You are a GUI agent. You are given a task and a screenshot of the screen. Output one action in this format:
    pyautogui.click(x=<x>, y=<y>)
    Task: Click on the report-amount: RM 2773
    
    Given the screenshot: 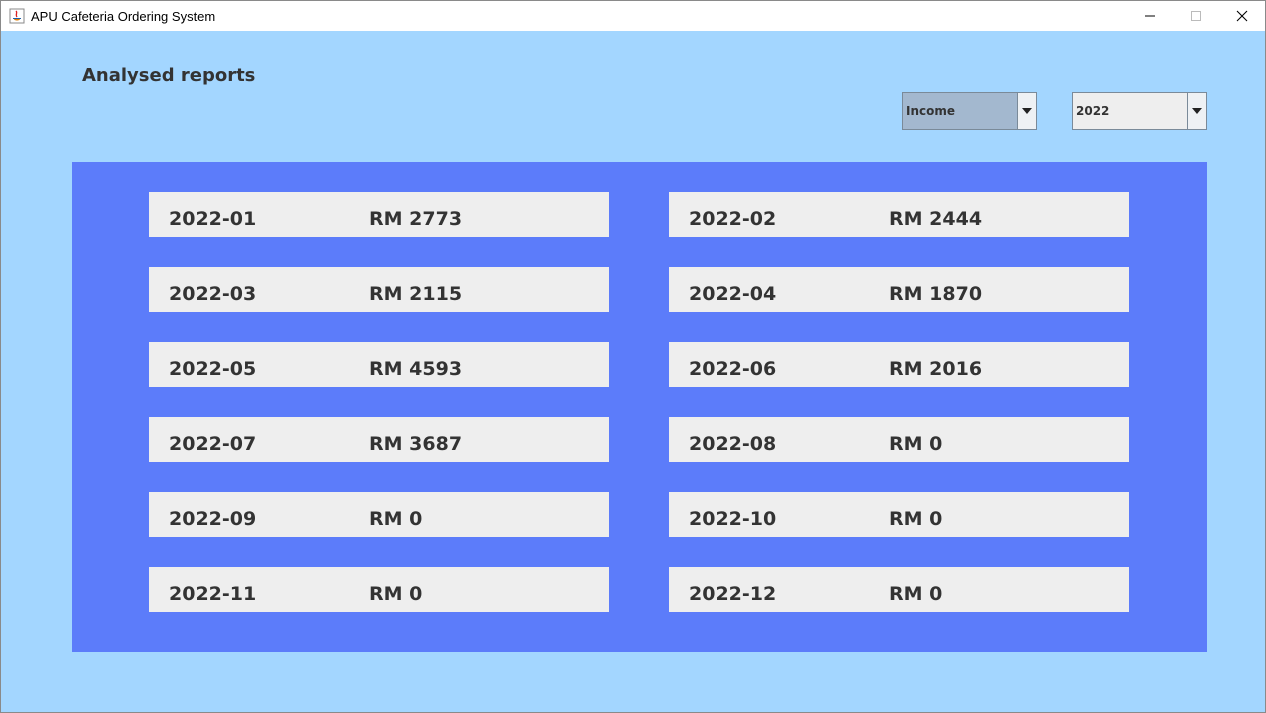 What is the action you would take?
    pyautogui.click(x=416, y=219)
    